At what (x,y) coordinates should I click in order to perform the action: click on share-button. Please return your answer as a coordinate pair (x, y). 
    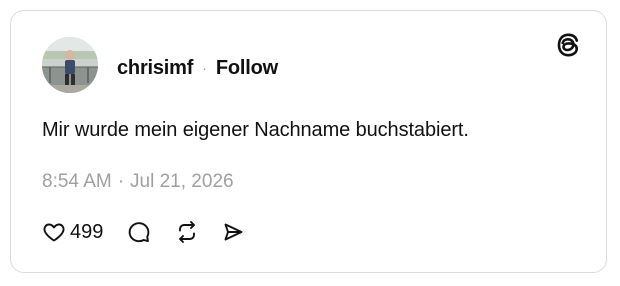
    Looking at the image, I should click on (233, 232).